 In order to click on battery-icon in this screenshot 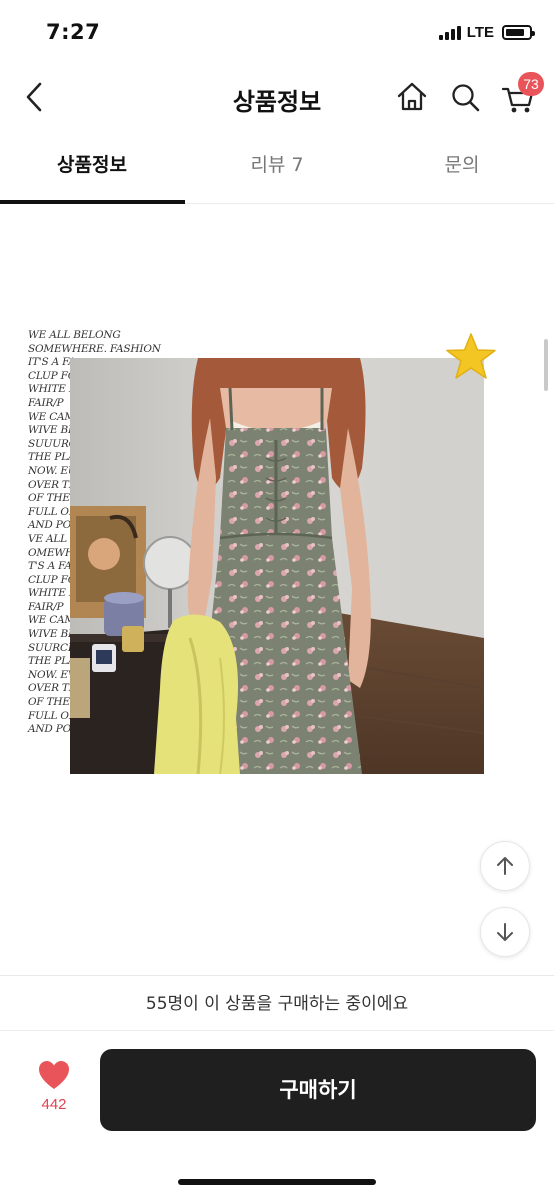, I will do `click(518, 32)`.